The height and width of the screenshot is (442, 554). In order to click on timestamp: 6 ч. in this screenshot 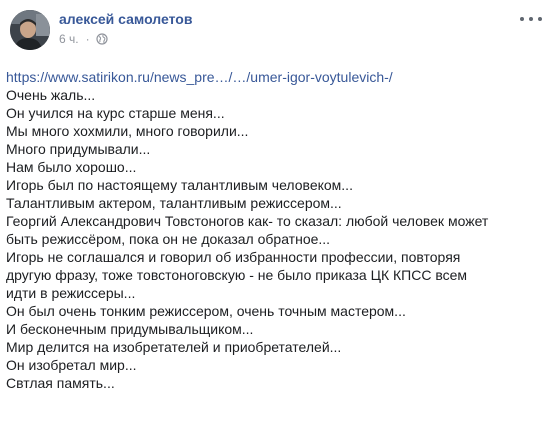, I will do `click(69, 39)`.